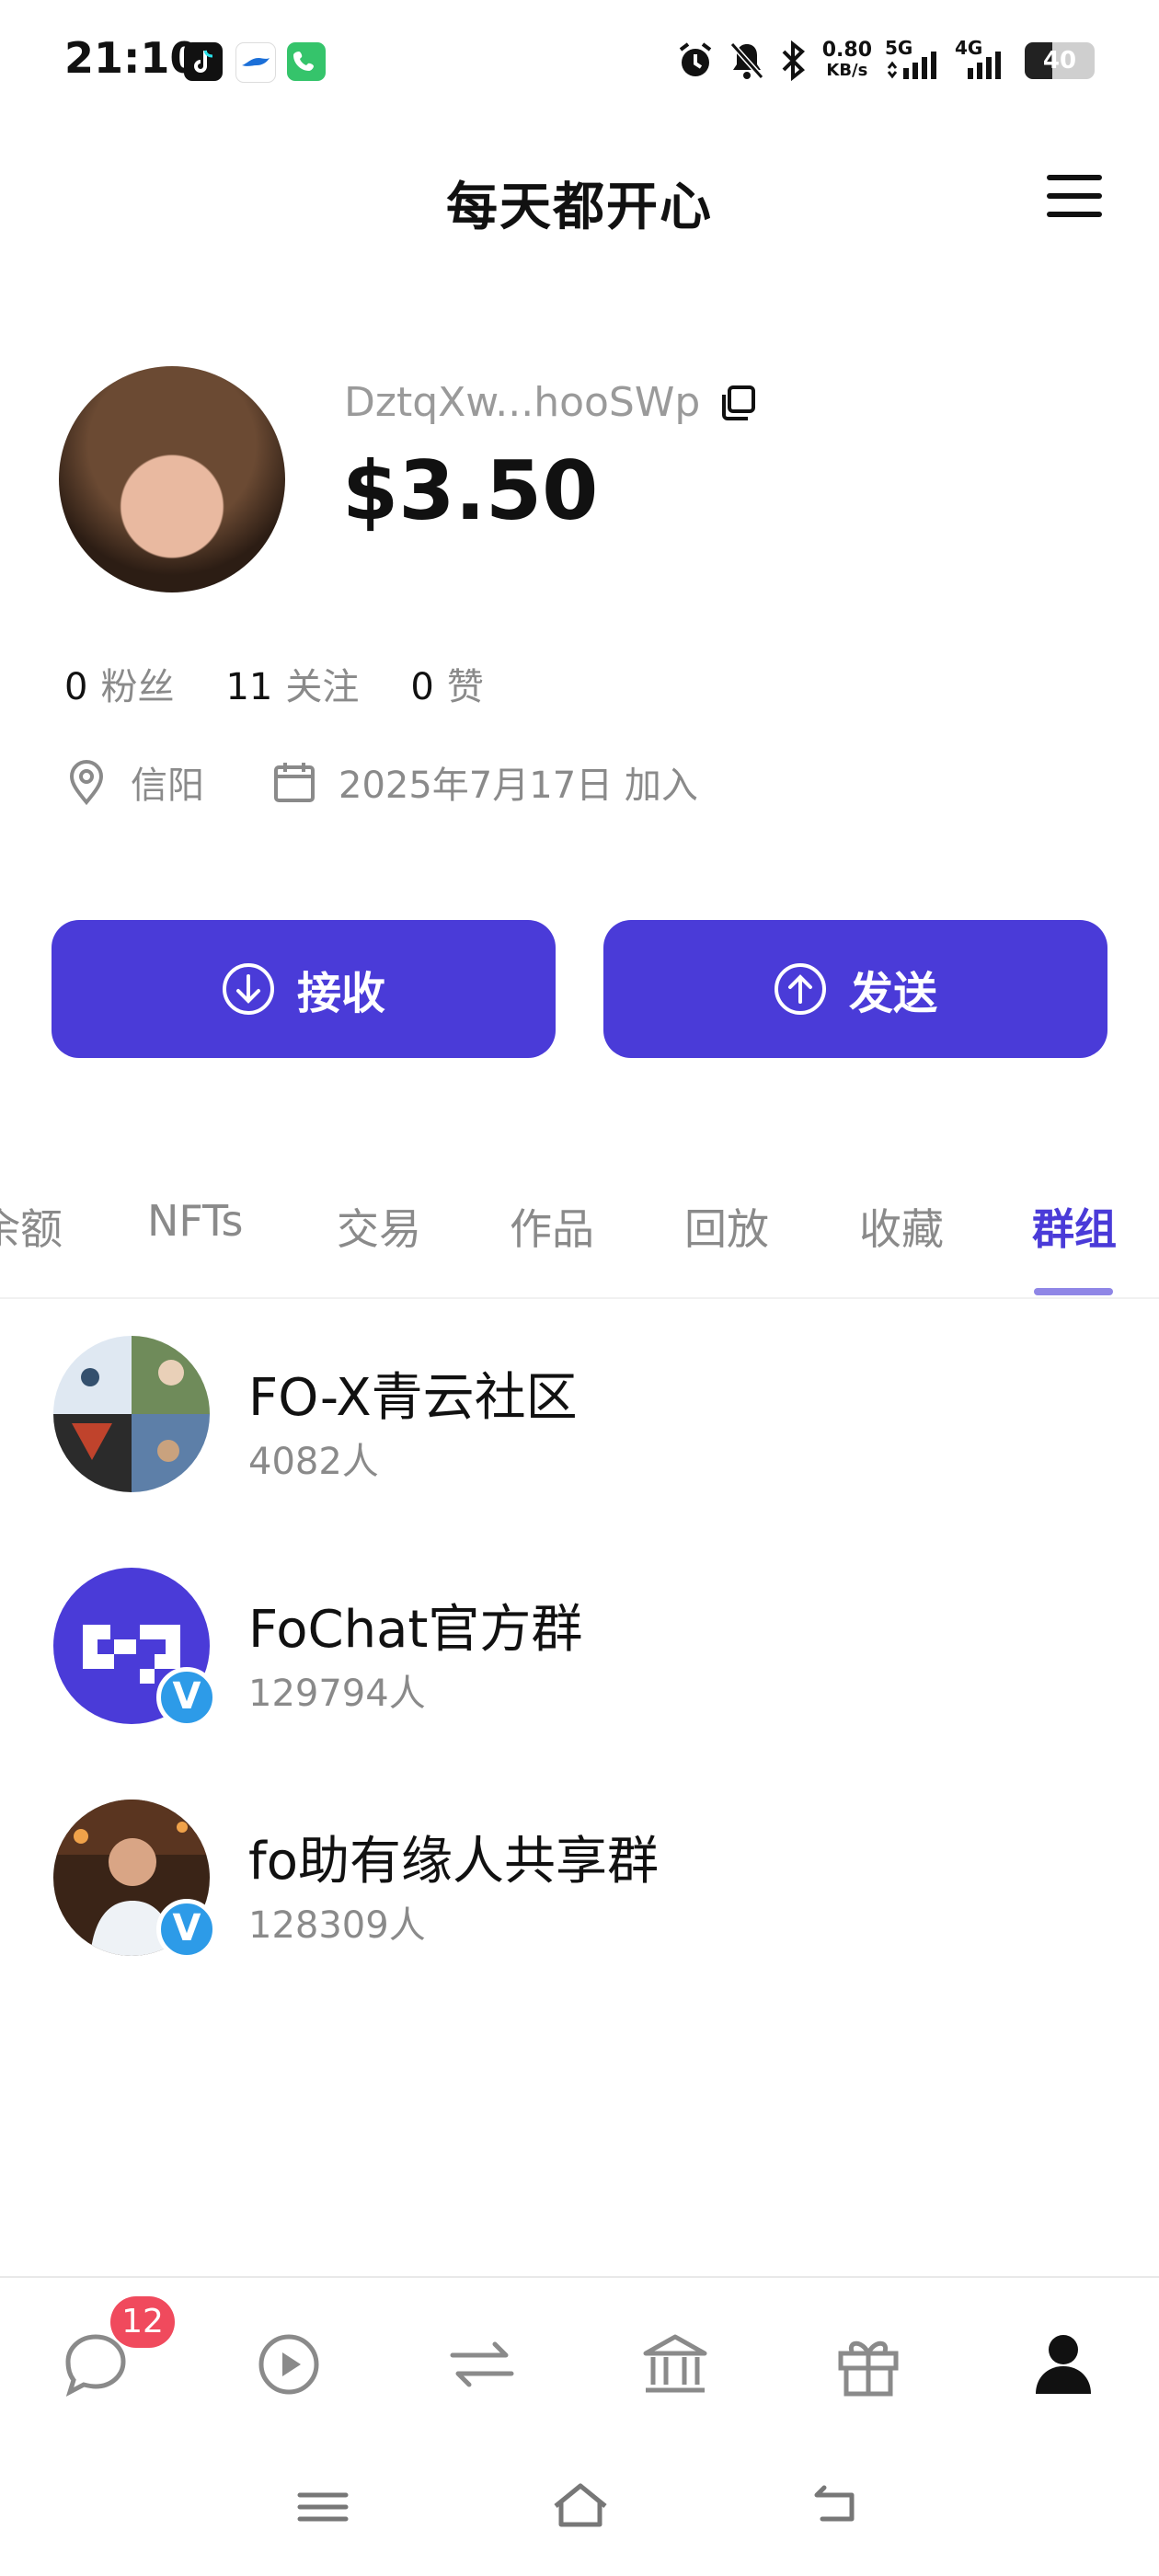 The height and width of the screenshot is (2576, 1159). I want to click on signal-5g-icon: 5G, so click(913, 59).